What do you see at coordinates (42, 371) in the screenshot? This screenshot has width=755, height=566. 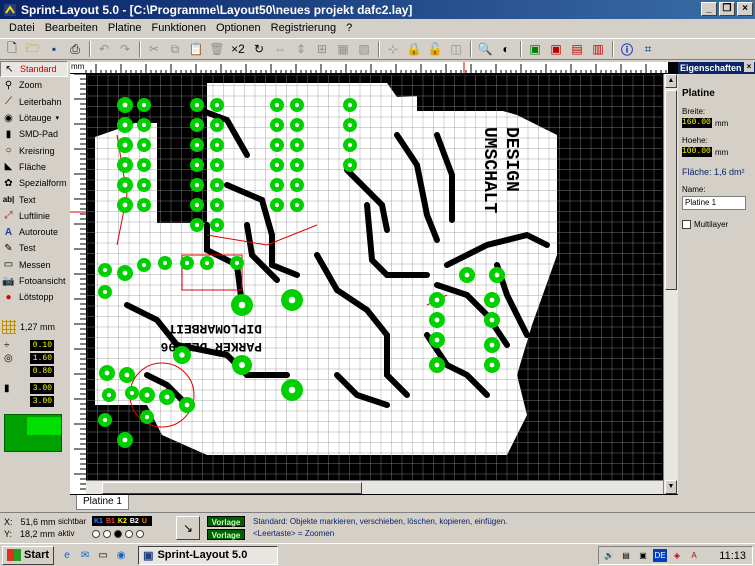 I see `pad-inner-value: 0.80` at bounding box center [42, 371].